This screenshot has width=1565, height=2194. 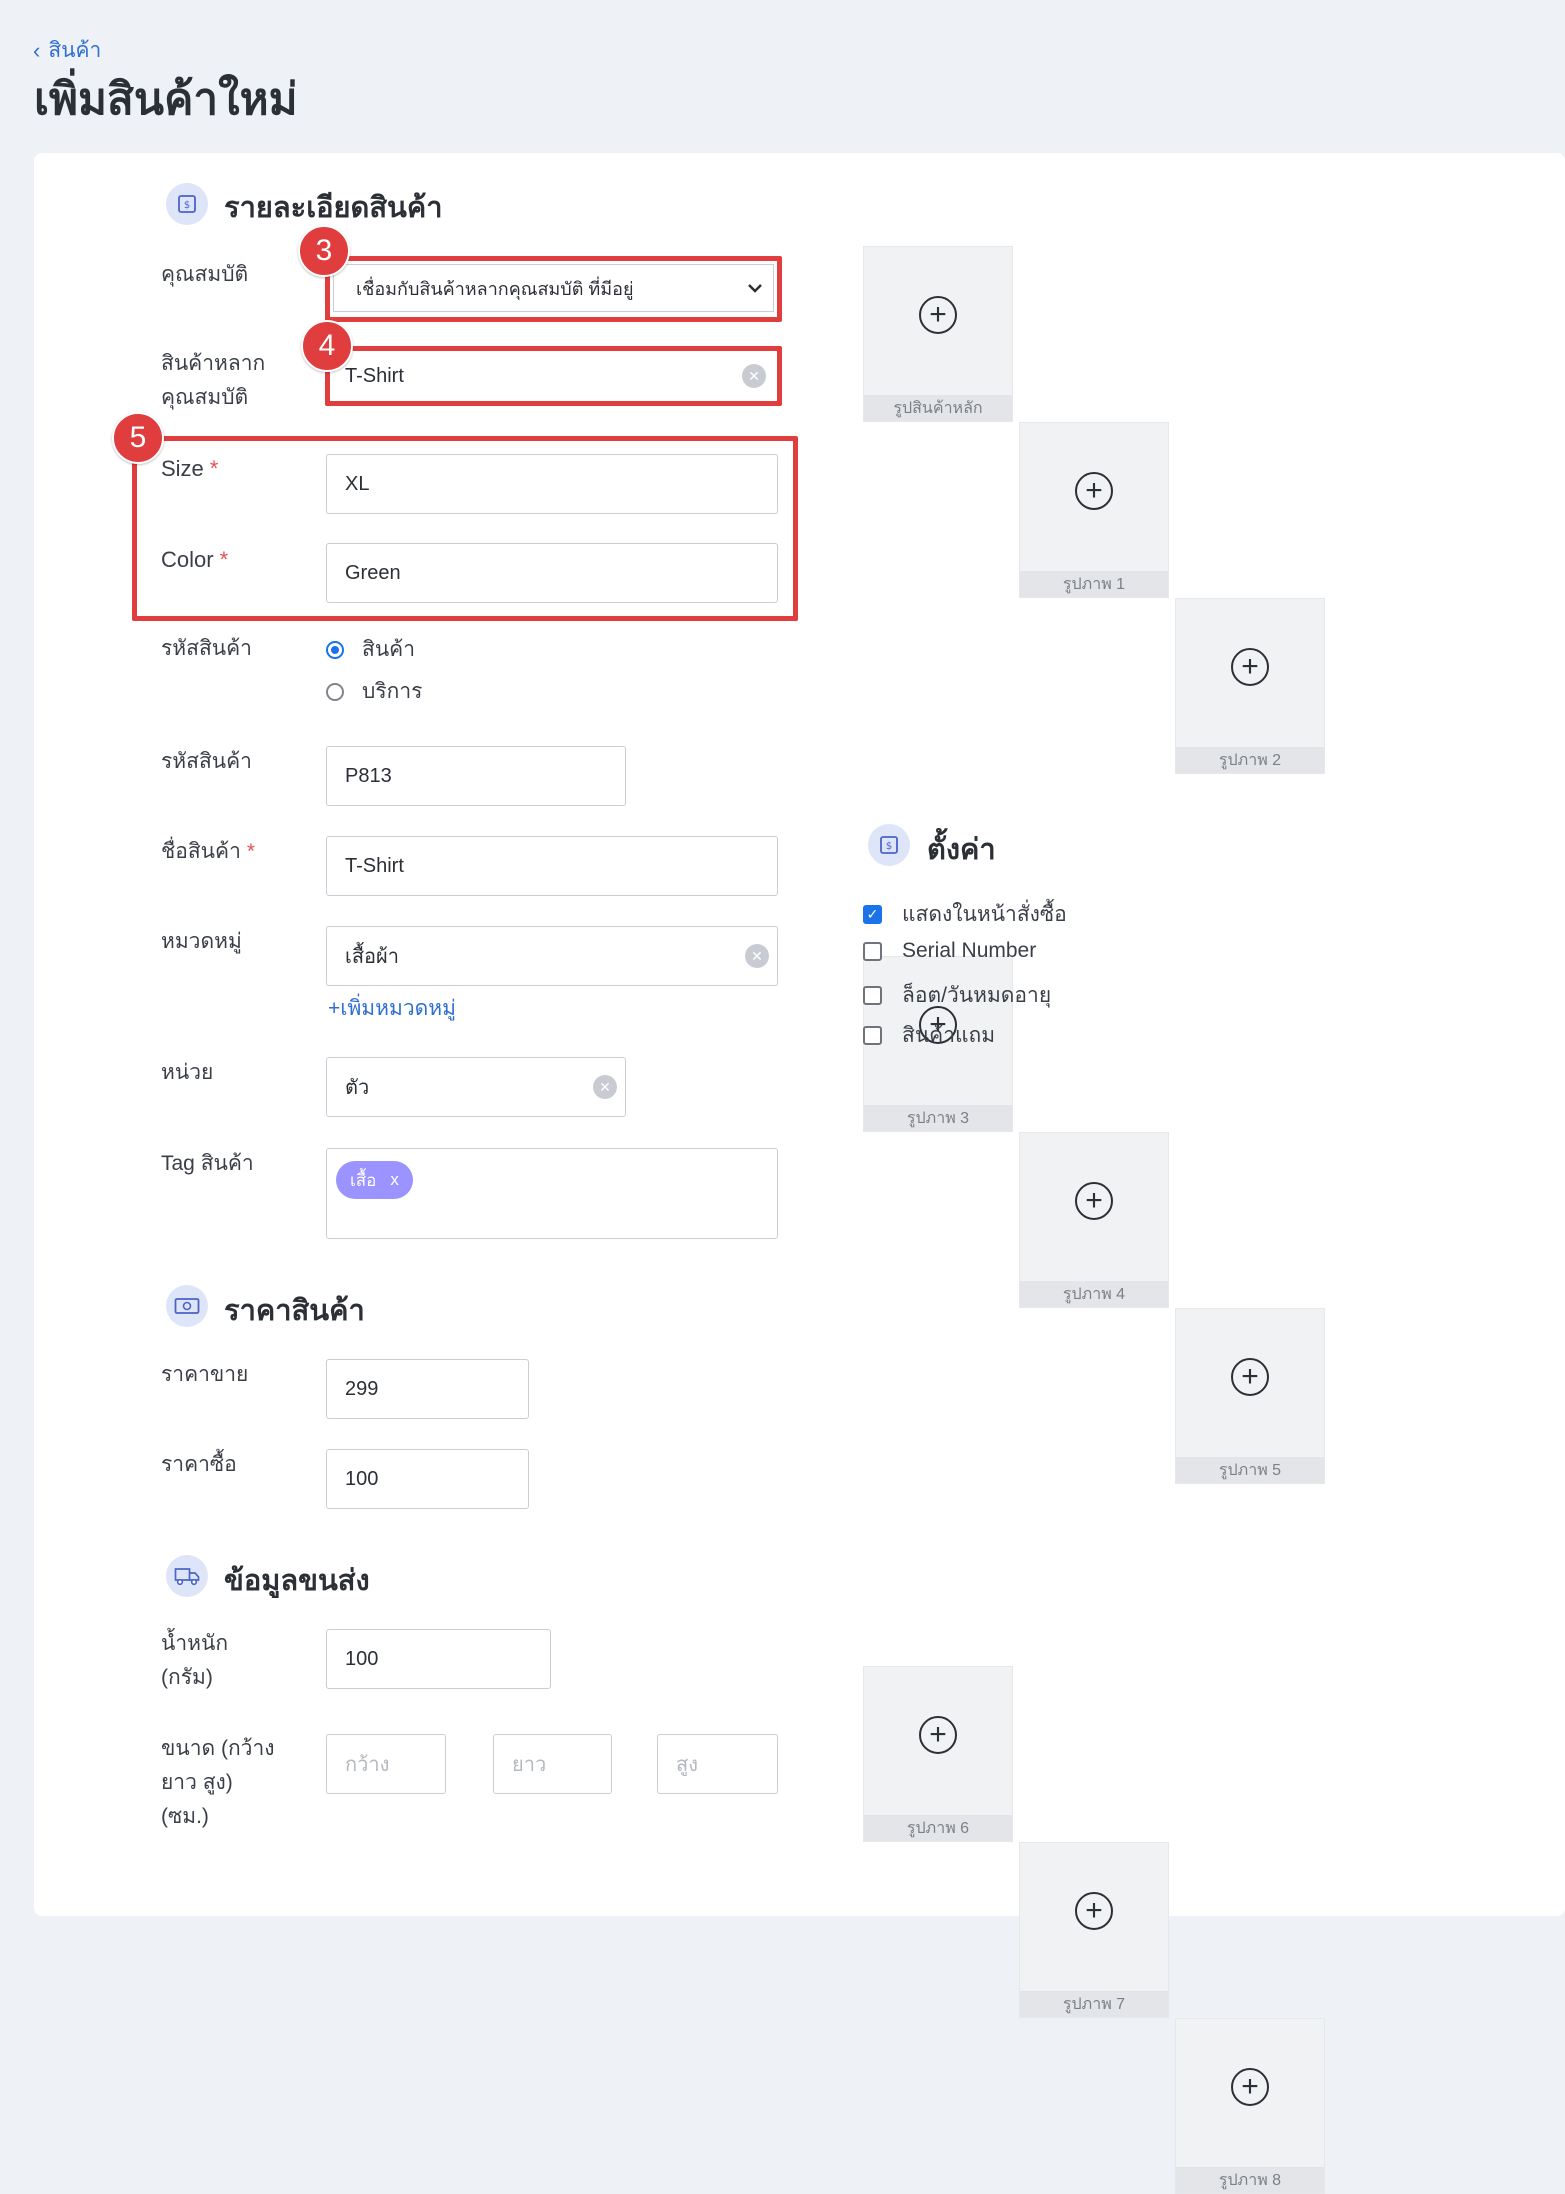 I want to click on image-slot-4: + รูปภาพ 4, so click(x=1094, y=1220).